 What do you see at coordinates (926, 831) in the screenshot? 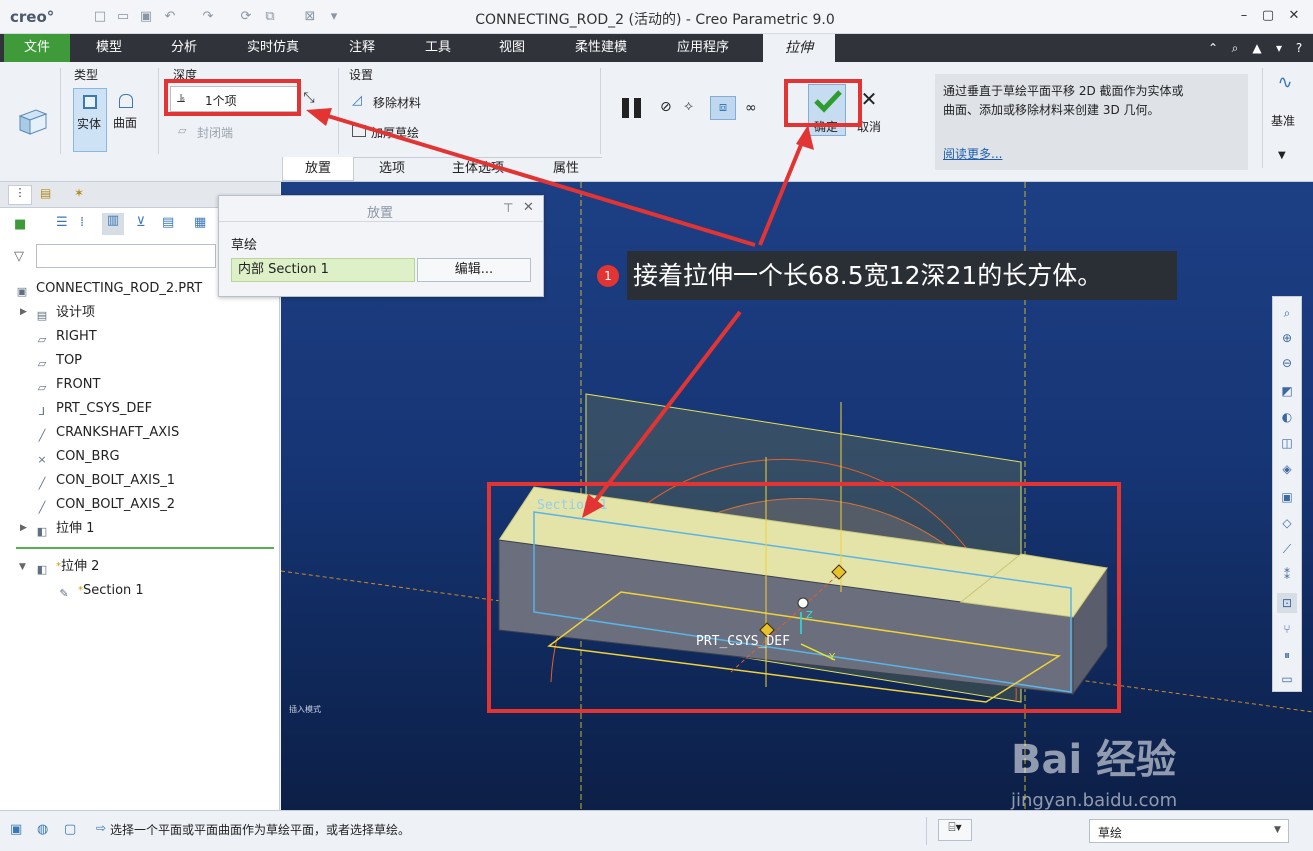
I see `separator` at bounding box center [926, 831].